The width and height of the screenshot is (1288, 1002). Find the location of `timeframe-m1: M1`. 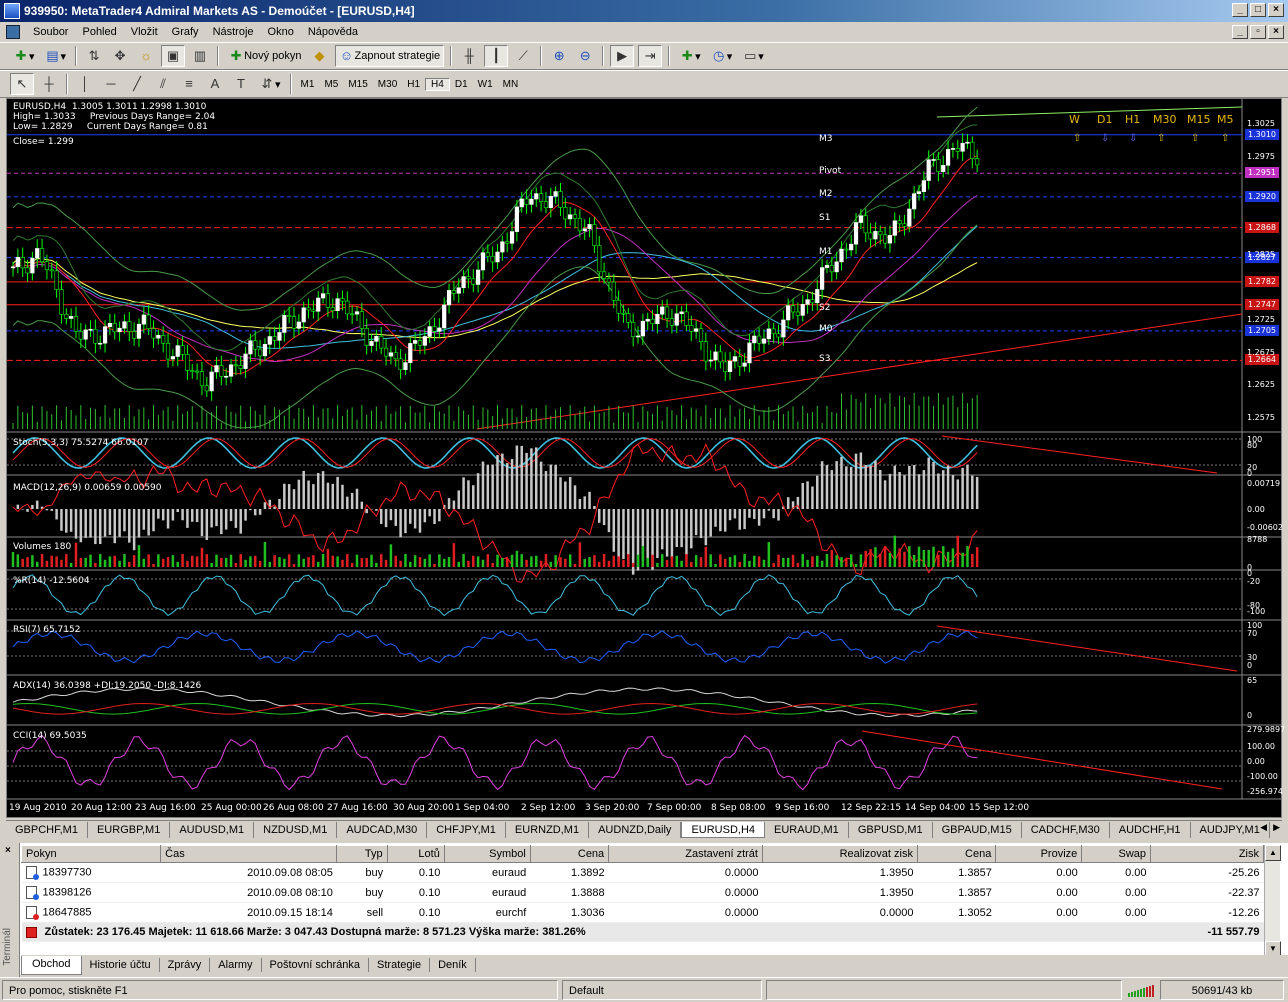

timeframe-m1: M1 is located at coordinates (308, 84).